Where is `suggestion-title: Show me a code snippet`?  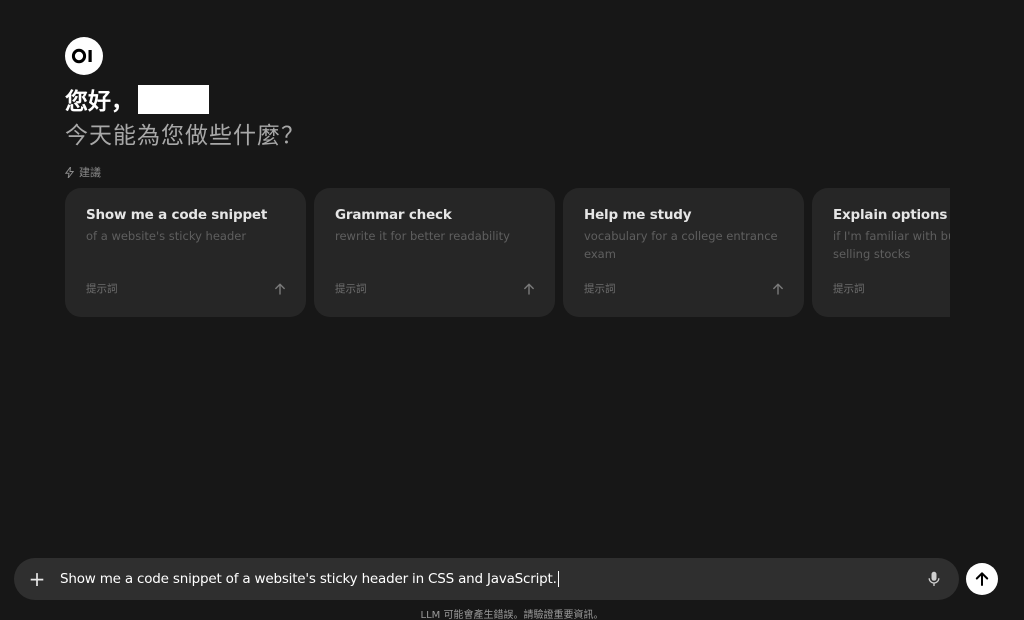
suggestion-title: Show me a code snippet is located at coordinates (177, 215).